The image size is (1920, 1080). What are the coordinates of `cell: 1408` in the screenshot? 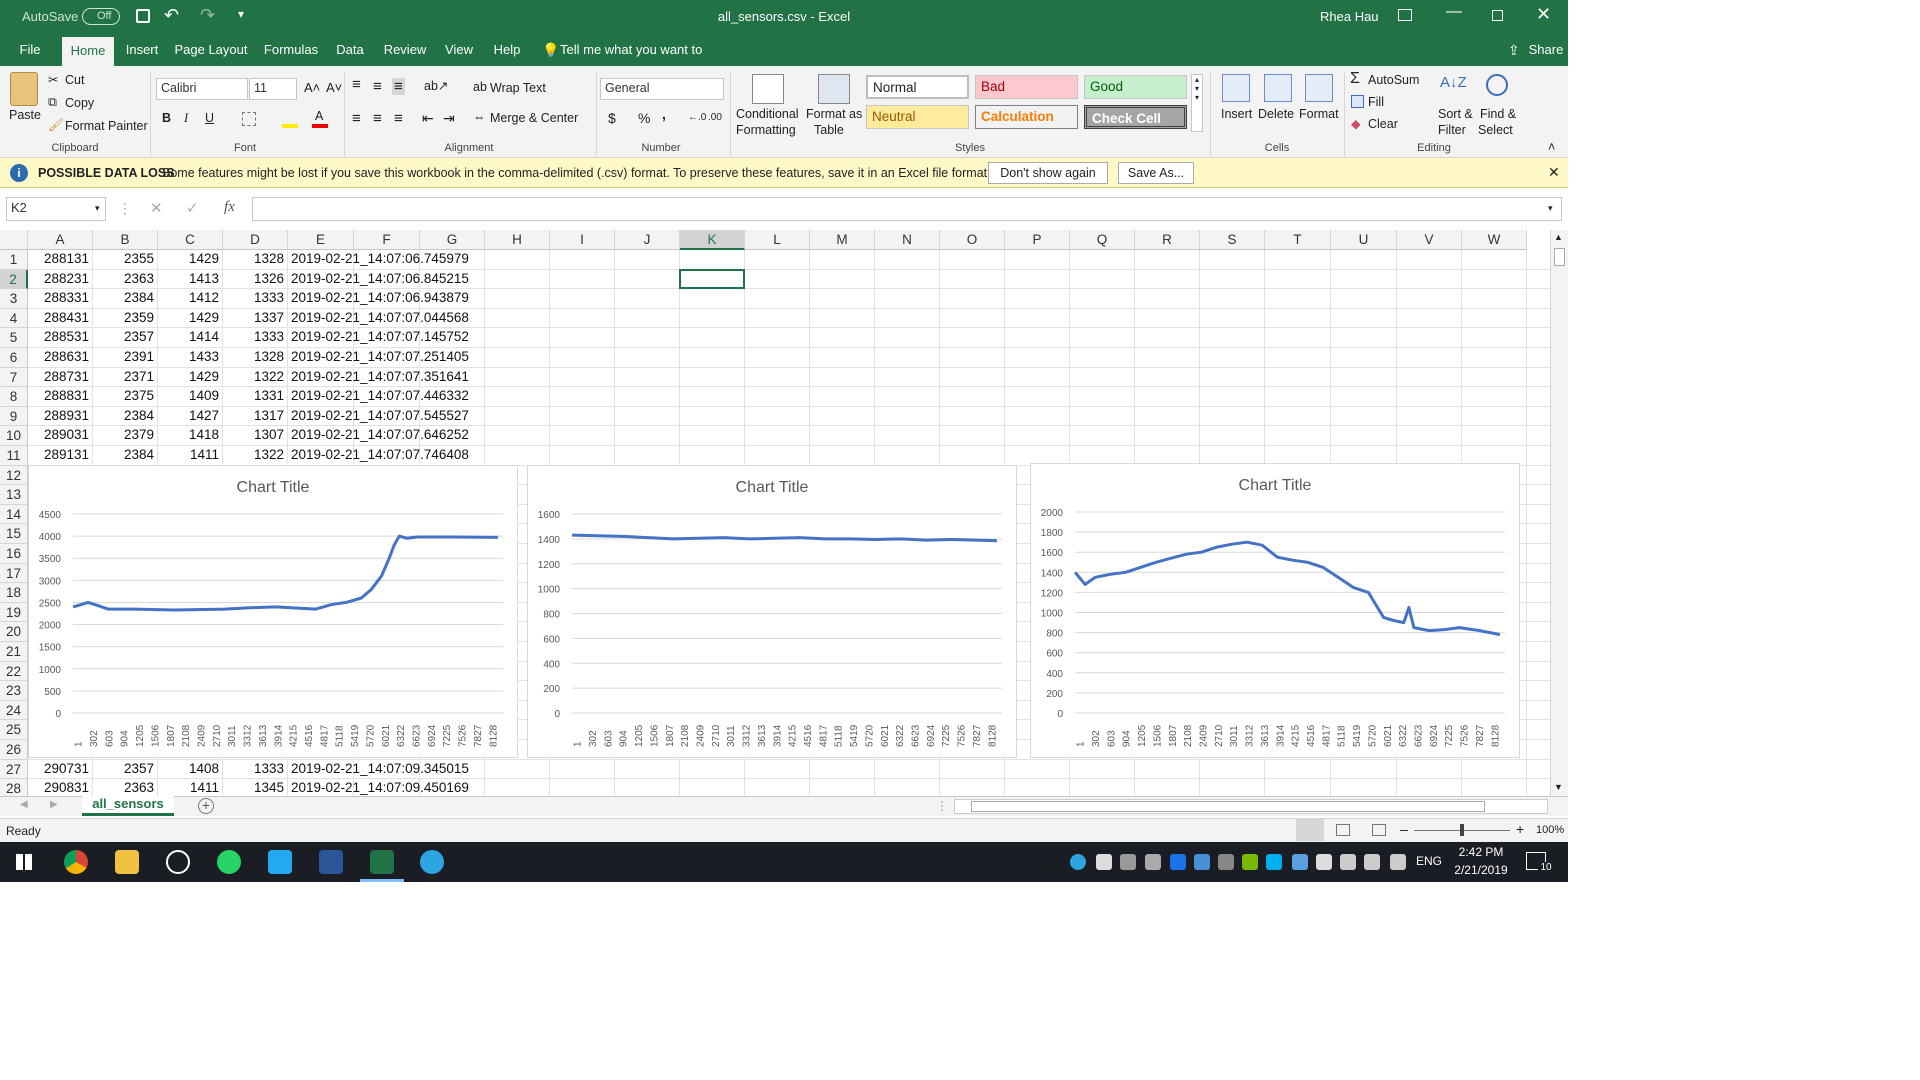 It's located at (190, 770).